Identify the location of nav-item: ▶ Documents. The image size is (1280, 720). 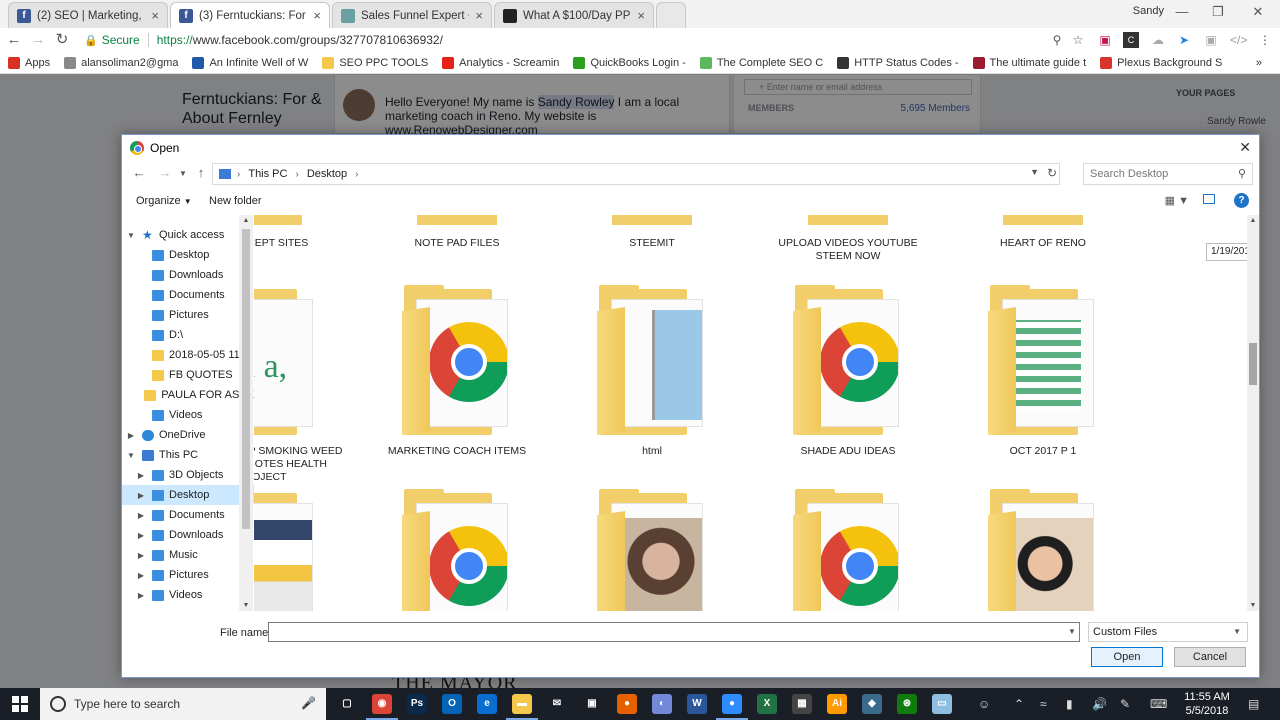
(188, 515).